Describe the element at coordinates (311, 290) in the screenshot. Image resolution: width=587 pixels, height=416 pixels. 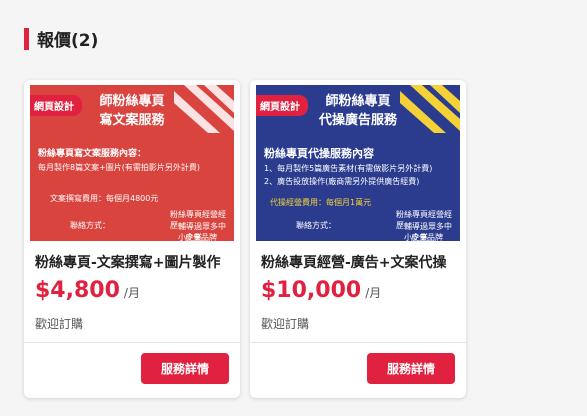
I see `price-value: $10,000` at that location.